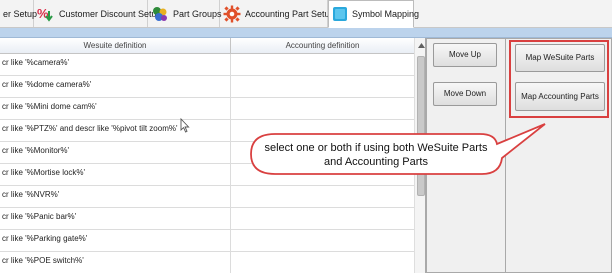 Image resolution: width=612 pixels, height=273 pixels. I want to click on tab-label: Part Groups, so click(197, 13).